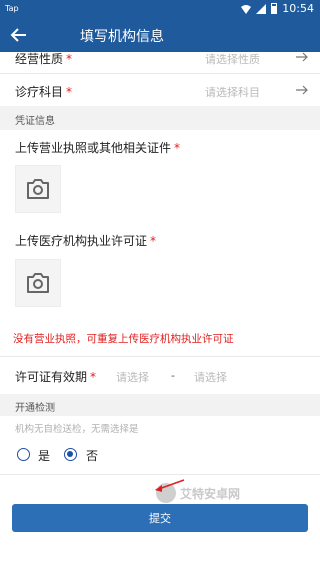 Image resolution: width=320 pixels, height=570 pixels. I want to click on validity-end-picker: 请选择, so click(210, 377).